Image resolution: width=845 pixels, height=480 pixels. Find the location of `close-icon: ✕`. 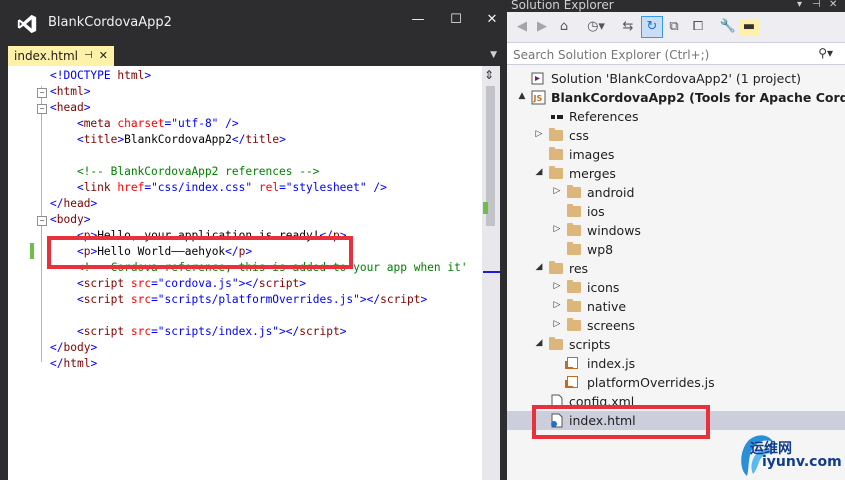

close-icon: ✕ is located at coordinates (833, 5).